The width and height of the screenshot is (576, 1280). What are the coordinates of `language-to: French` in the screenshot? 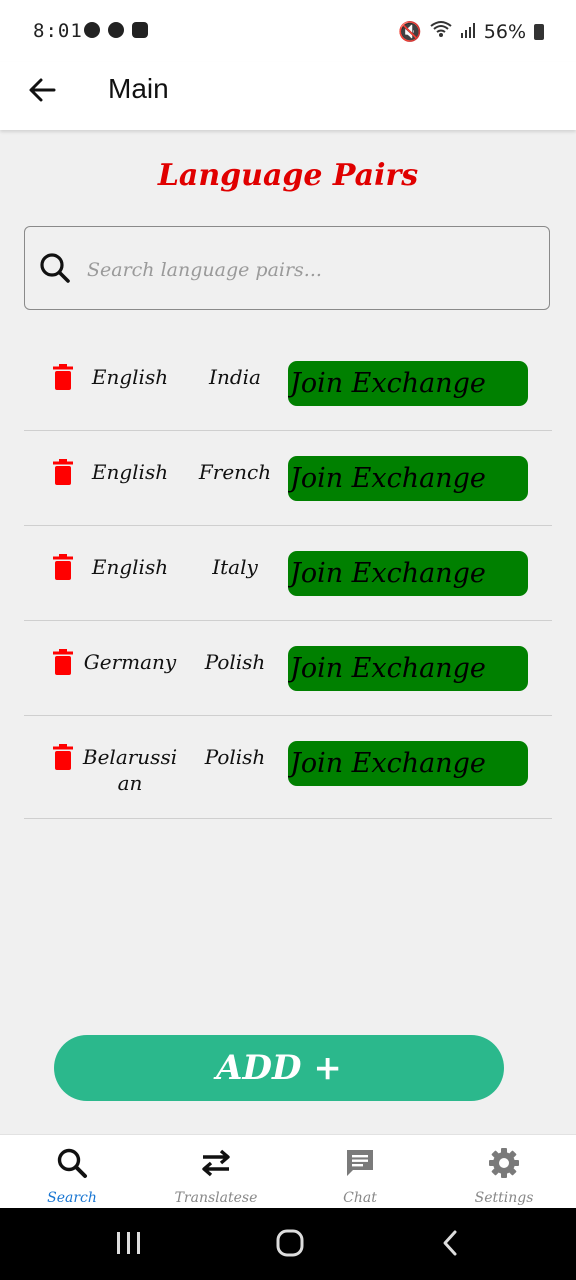 It's located at (235, 472).